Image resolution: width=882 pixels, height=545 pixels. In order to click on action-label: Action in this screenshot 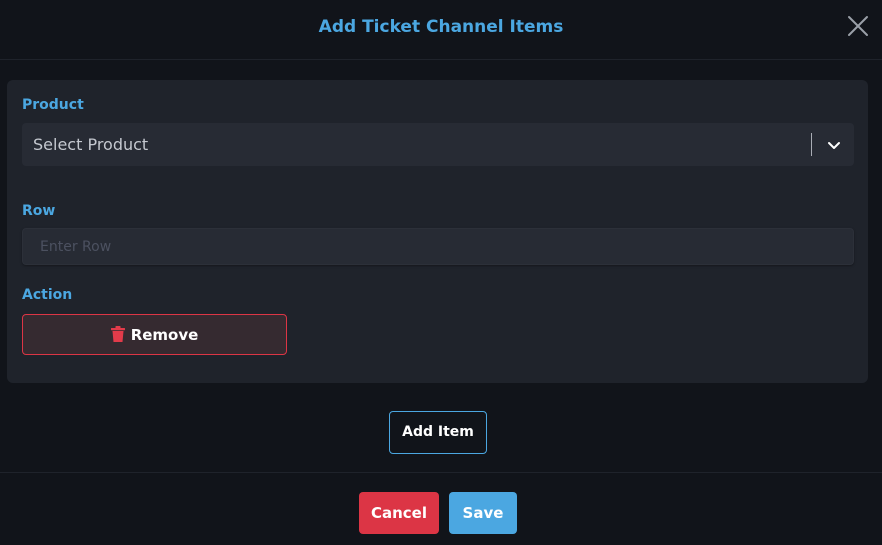, I will do `click(47, 295)`.